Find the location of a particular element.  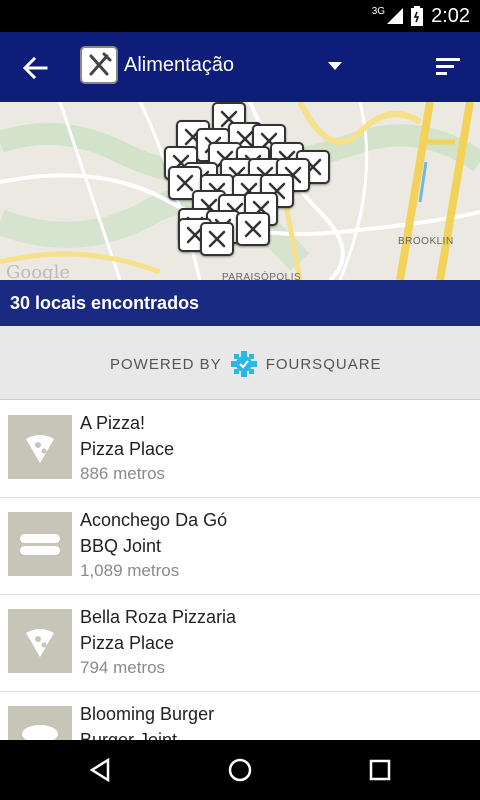

burger-icon is located at coordinates (40, 723).